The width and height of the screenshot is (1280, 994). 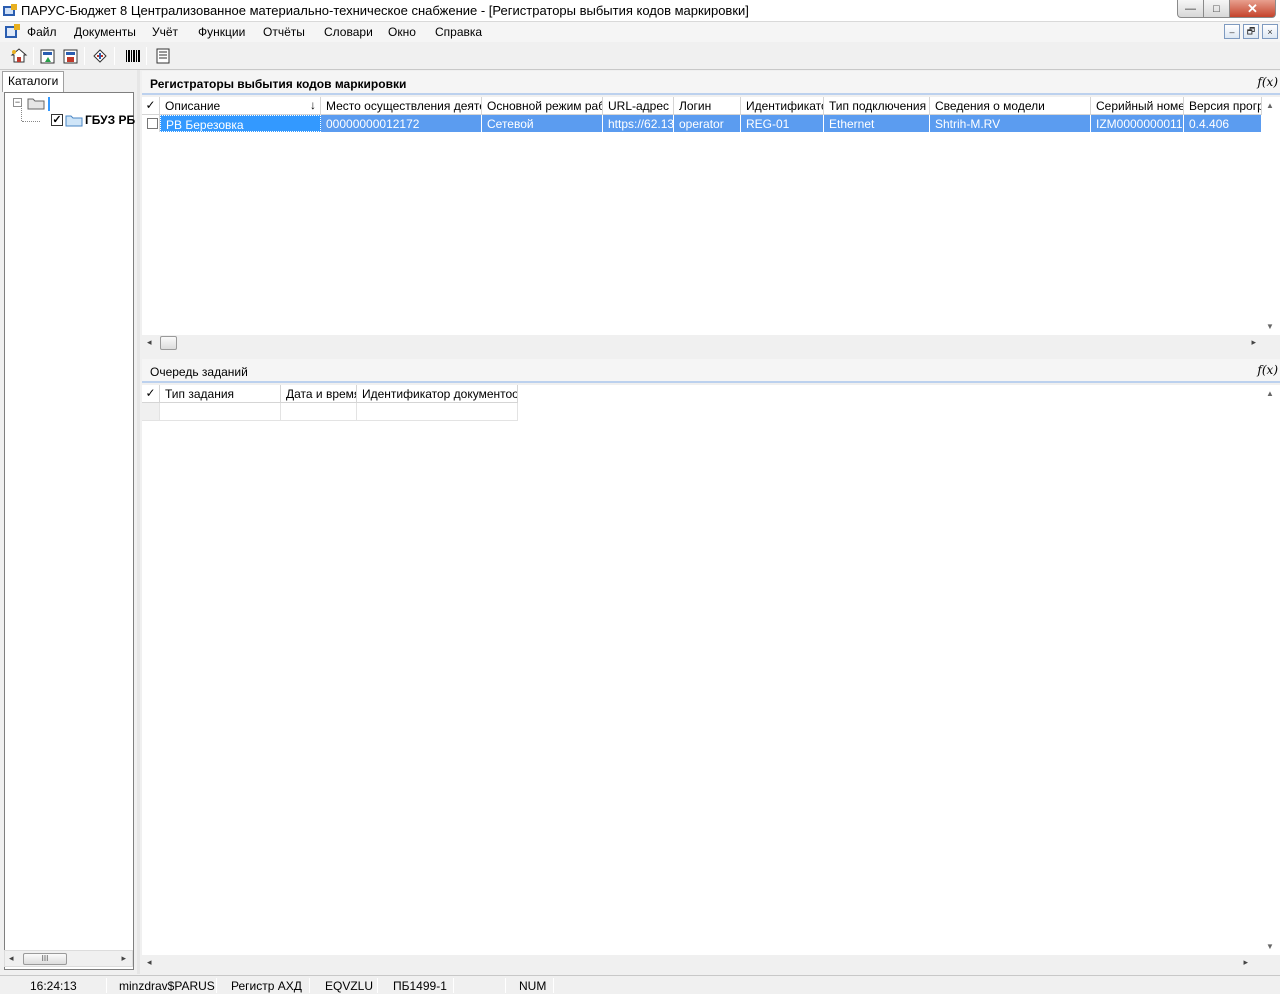 I want to click on pane-splitter, so click(x=138, y=522).